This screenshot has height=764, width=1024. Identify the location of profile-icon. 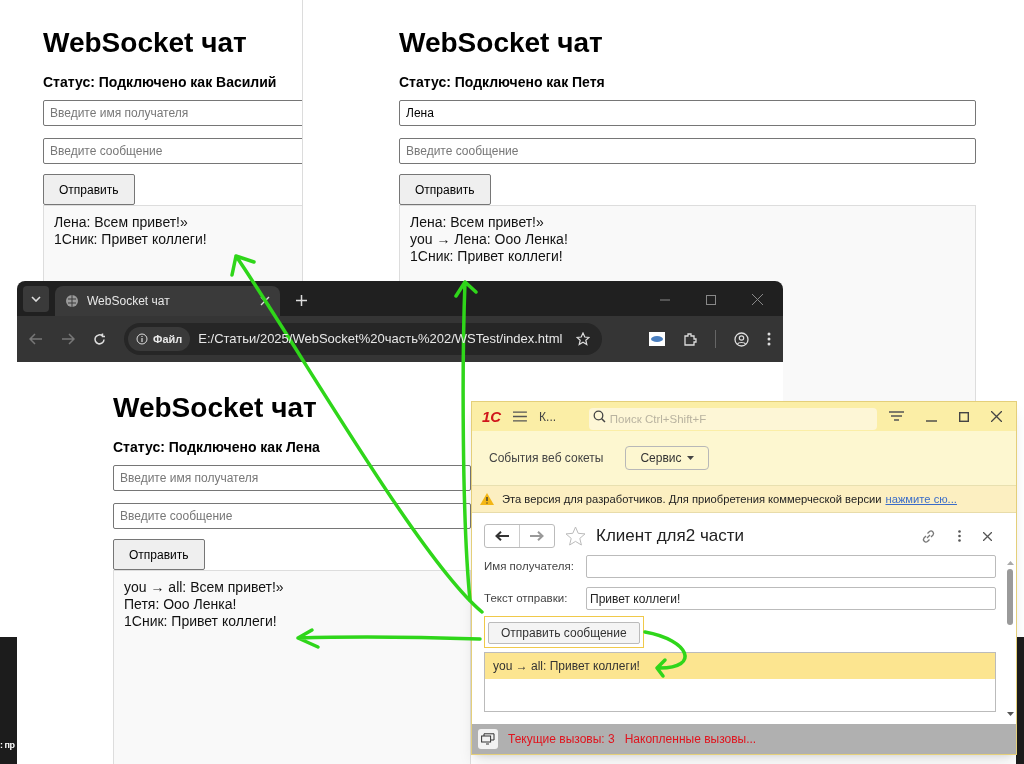
(741, 339).